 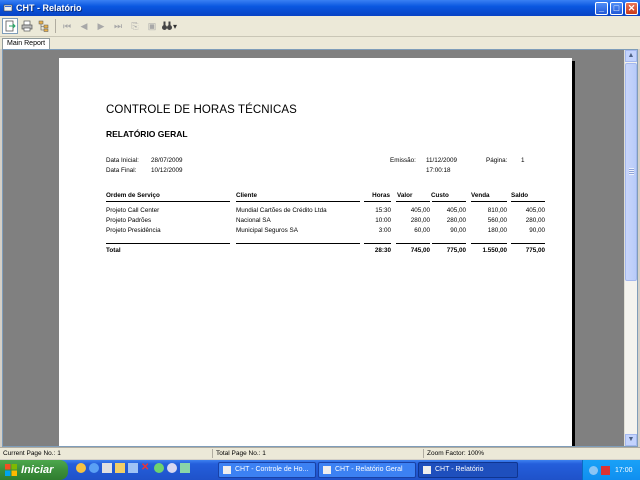 What do you see at coordinates (458, 230) in the screenshot?
I see `table-cell-custo: 90,00` at bounding box center [458, 230].